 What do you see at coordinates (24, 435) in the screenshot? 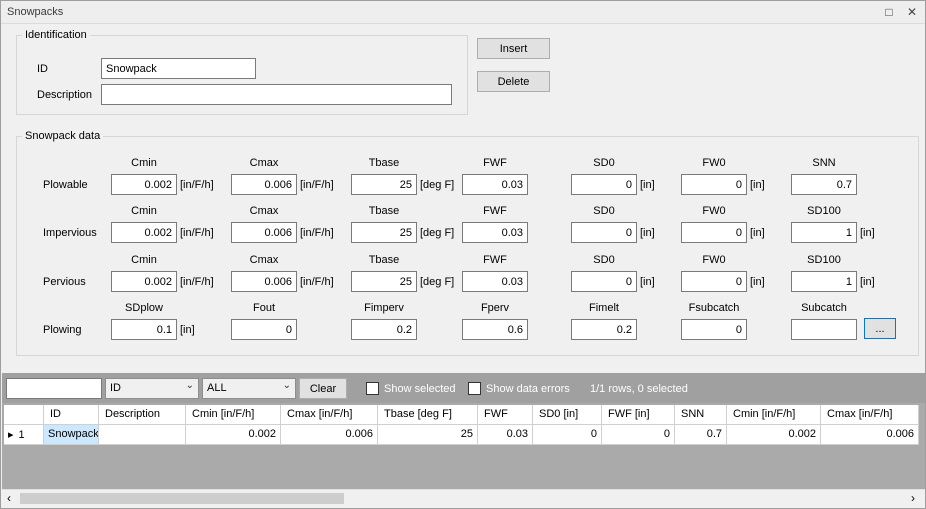
I see `row-header: ▸ 1` at bounding box center [24, 435].